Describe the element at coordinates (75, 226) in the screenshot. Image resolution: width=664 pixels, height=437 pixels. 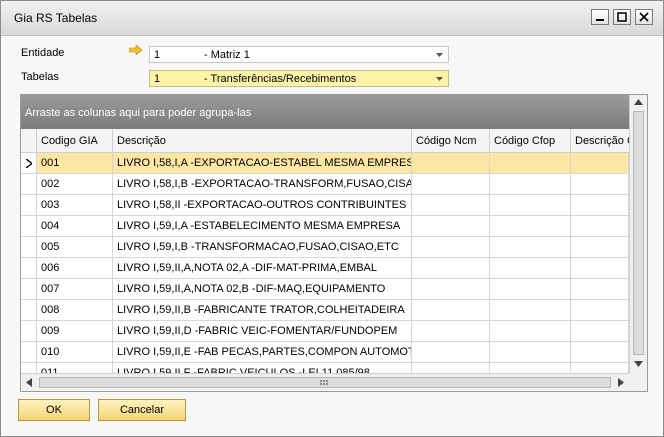
I see `cell-codigo-gia: 004` at that location.